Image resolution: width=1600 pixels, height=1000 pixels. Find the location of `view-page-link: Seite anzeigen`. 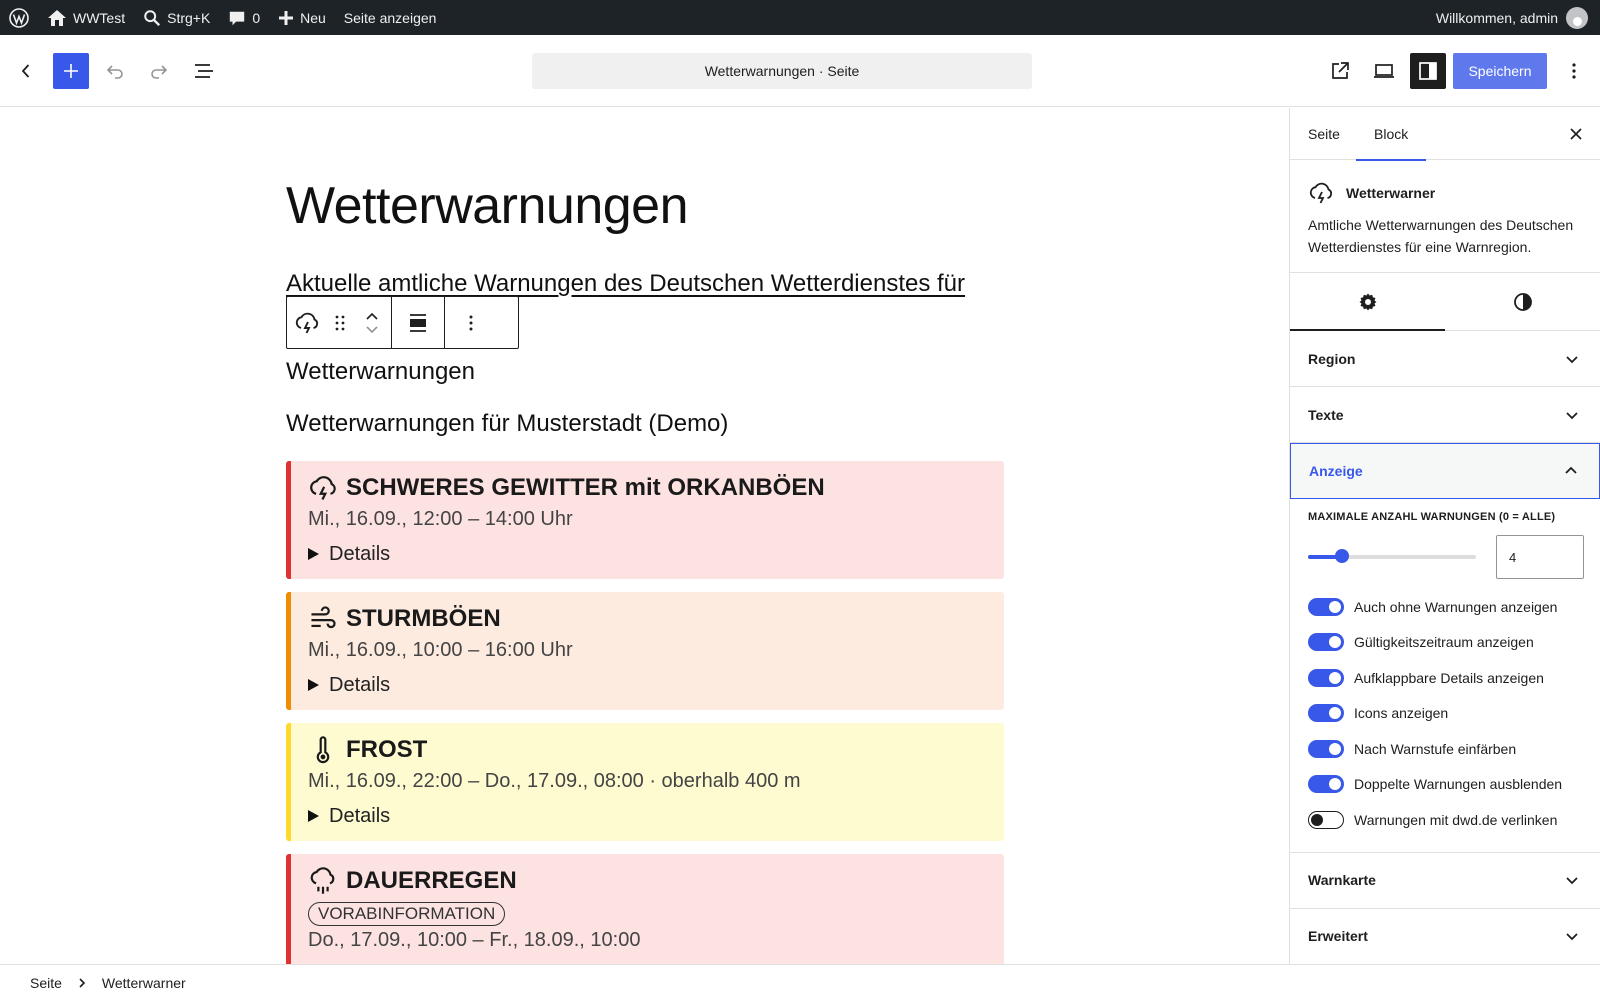

view-page-link: Seite anzeigen is located at coordinates (390, 17).